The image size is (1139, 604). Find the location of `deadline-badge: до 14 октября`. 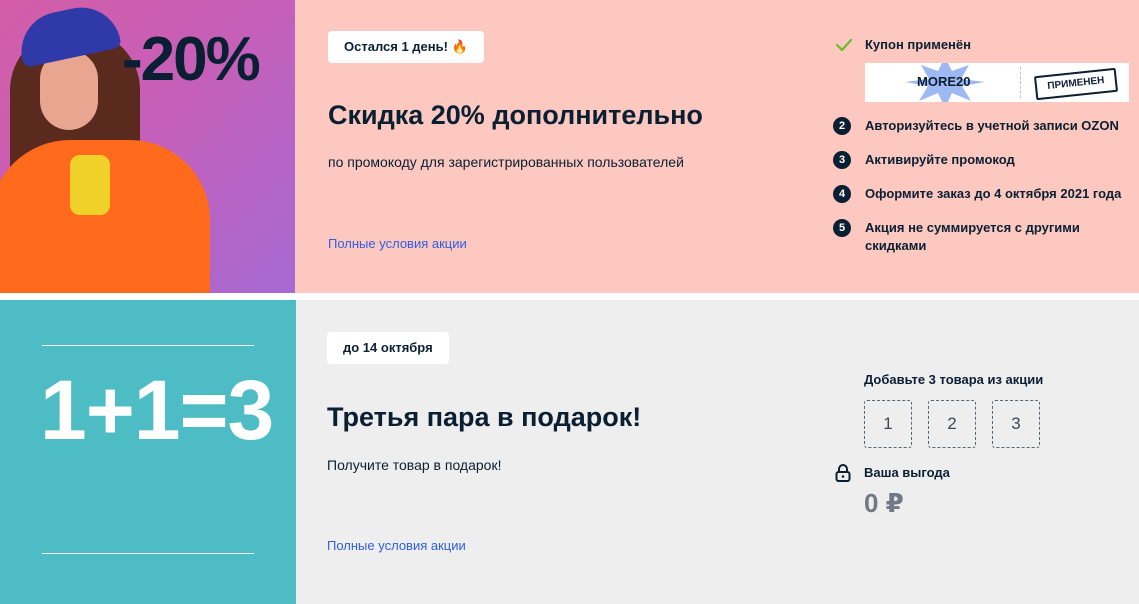

deadline-badge: до 14 октября is located at coordinates (388, 348).